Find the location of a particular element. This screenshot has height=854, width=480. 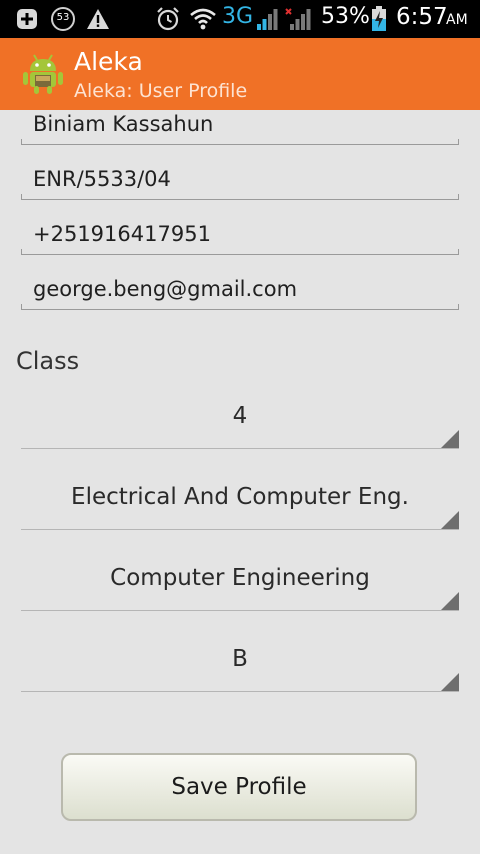

department-spinner-underline is located at coordinates (240, 529).